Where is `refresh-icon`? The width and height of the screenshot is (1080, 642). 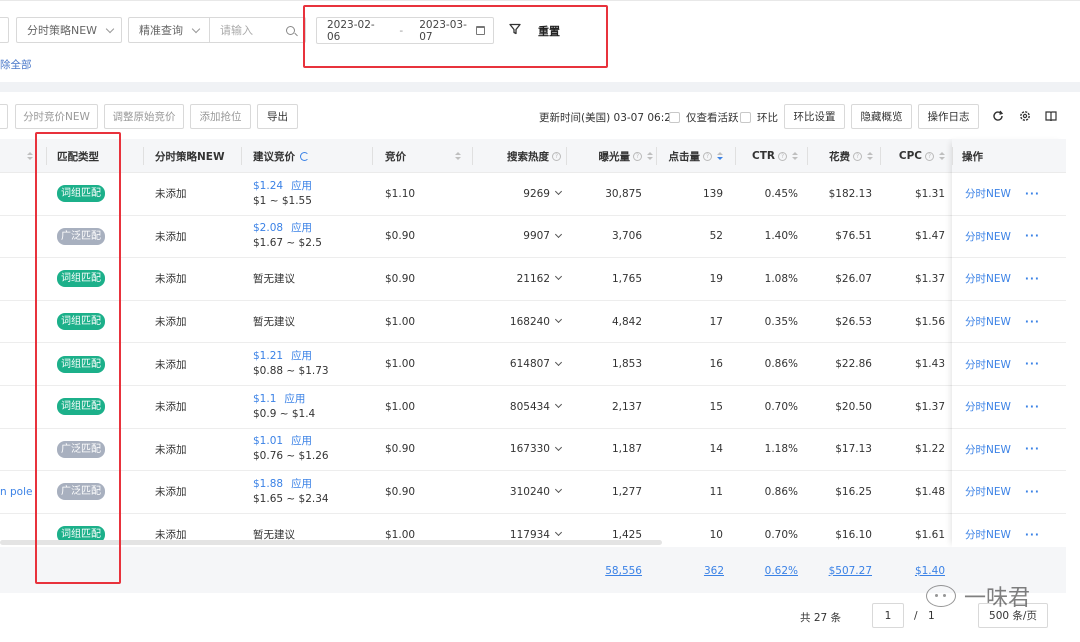
refresh-icon is located at coordinates (998, 116).